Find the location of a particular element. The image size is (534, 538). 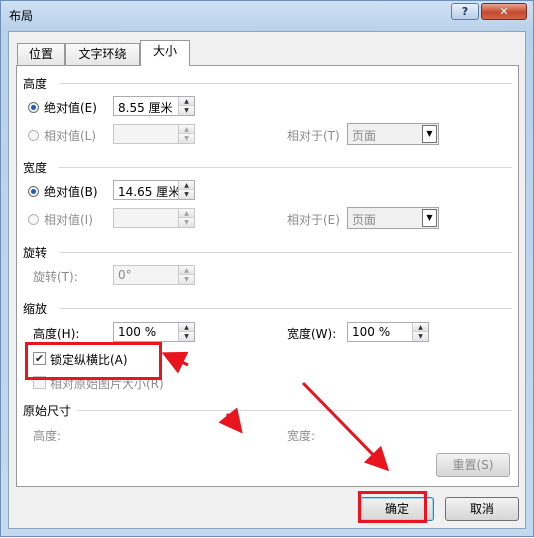

width-absolute-input: 14.65 厘米 ▲ ▼ is located at coordinates (154, 190).